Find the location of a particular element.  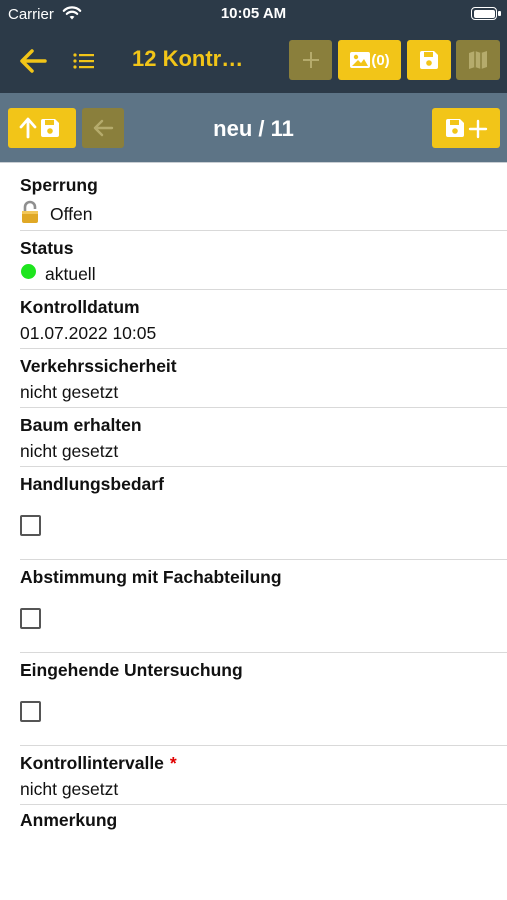

field-label: Eingehende Untersuchung is located at coordinates (131, 670).